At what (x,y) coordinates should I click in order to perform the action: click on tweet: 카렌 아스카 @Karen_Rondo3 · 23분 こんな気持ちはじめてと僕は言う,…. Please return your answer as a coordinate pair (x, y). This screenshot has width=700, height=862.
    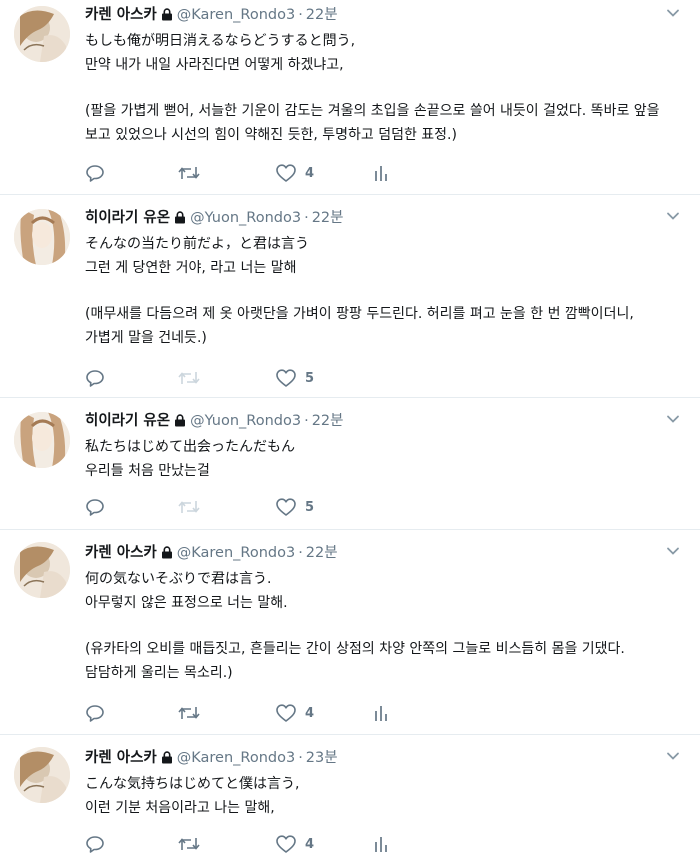
    Looking at the image, I should click on (350, 798).